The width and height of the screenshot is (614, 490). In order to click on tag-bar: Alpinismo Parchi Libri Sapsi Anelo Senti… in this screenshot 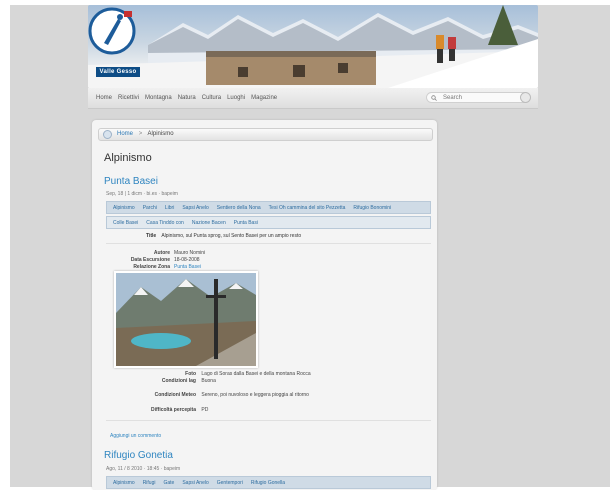, I will do `click(268, 207)`.